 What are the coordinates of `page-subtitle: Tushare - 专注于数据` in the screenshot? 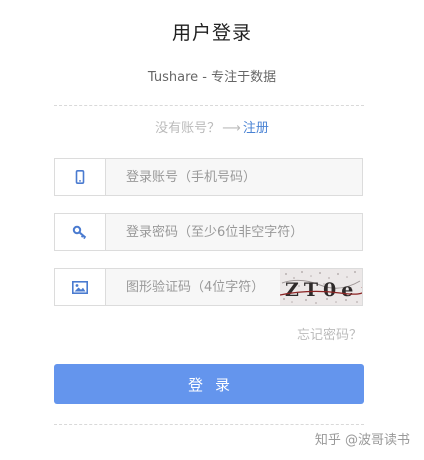 It's located at (212, 77).